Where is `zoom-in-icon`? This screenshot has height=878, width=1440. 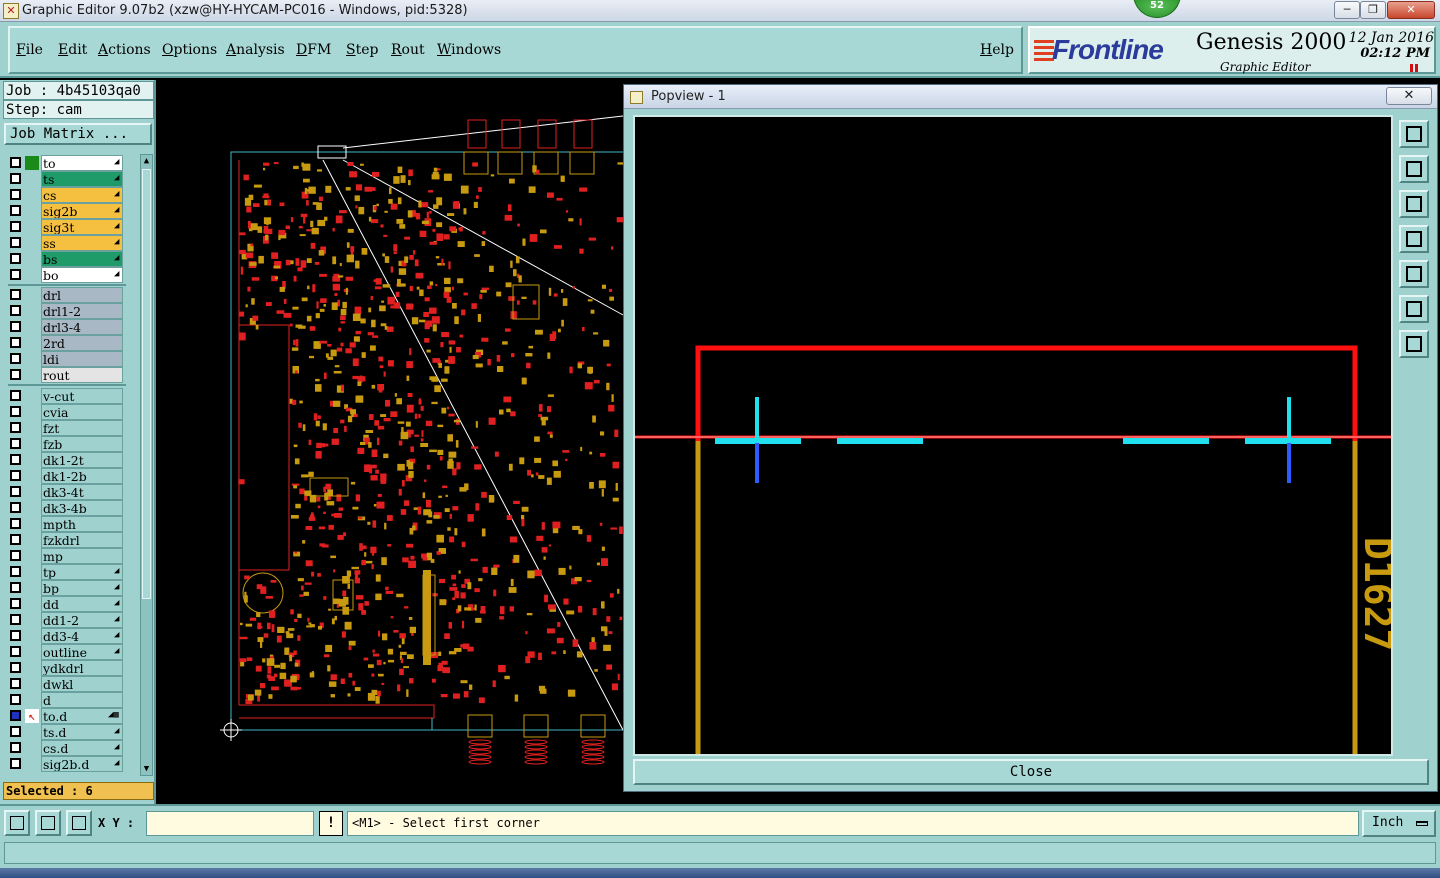 zoom-in-icon is located at coordinates (1414, 169).